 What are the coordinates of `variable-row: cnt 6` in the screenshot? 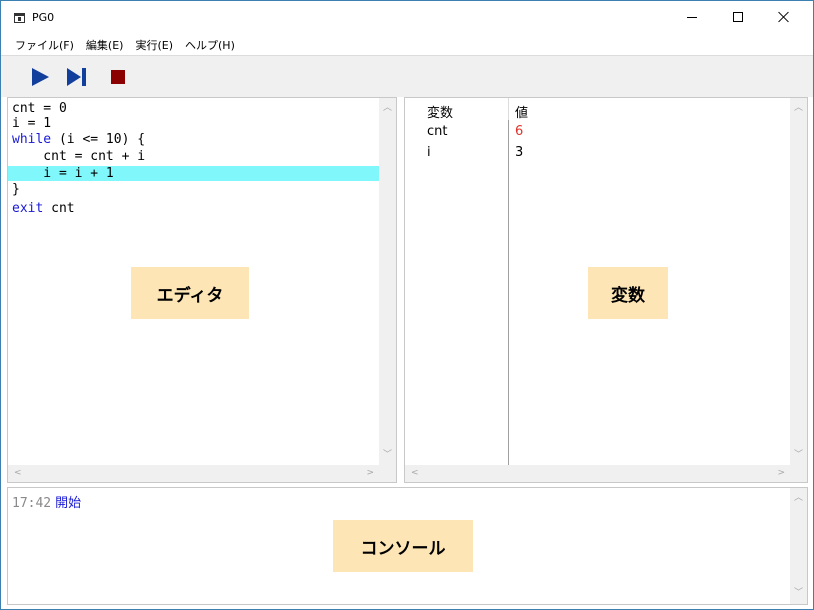 It's located at (598, 132).